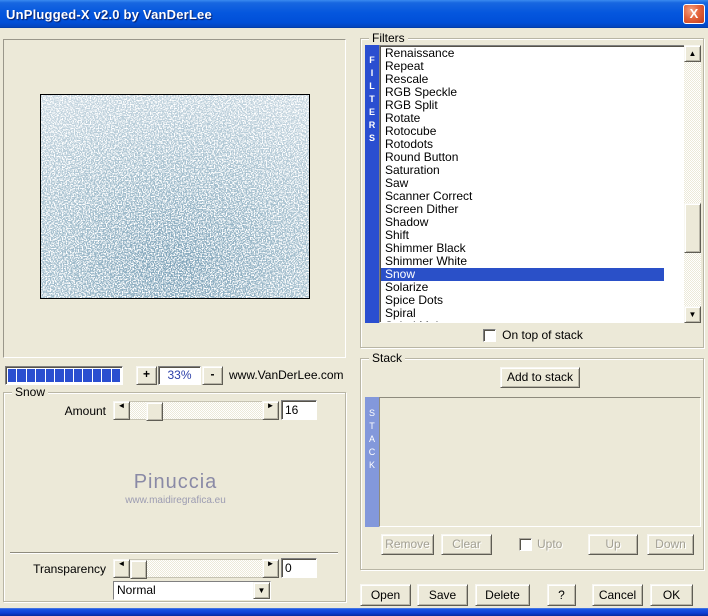 The height and width of the screenshot is (616, 708). I want to click on zoom-level-value: 33%, so click(179, 375).